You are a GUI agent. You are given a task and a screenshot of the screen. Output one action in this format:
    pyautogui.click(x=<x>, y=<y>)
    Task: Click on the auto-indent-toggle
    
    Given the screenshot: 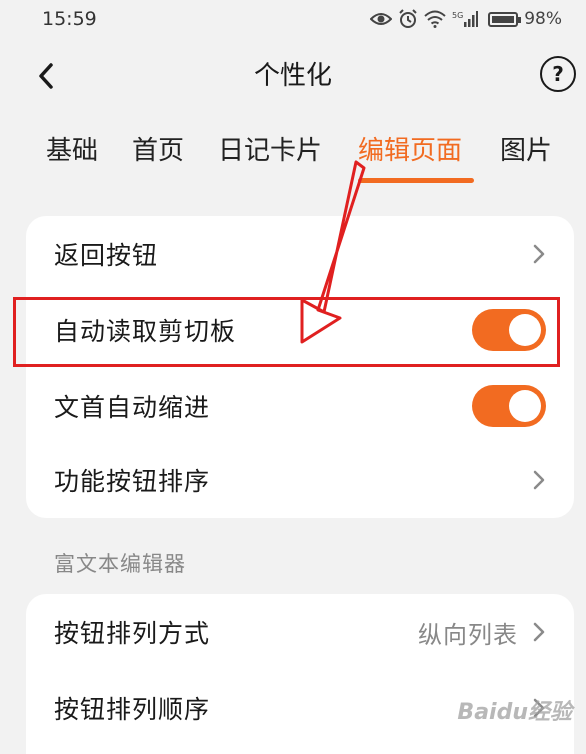 What is the action you would take?
    pyautogui.click(x=509, y=406)
    